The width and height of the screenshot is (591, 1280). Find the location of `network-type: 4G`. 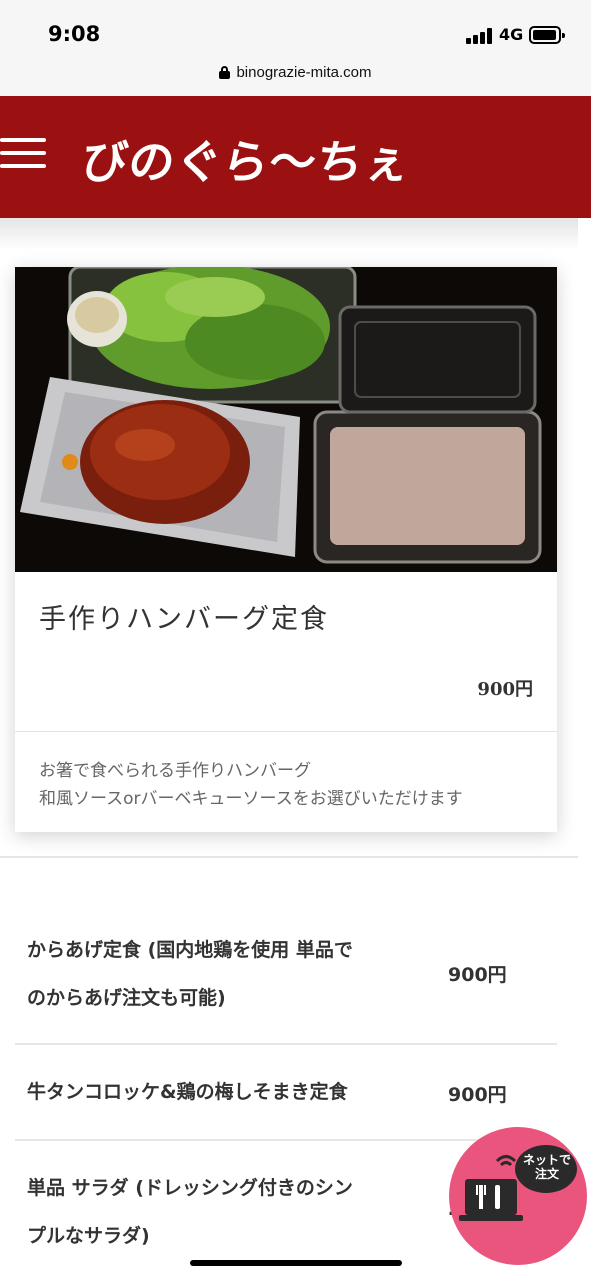

network-type: 4G is located at coordinates (511, 34).